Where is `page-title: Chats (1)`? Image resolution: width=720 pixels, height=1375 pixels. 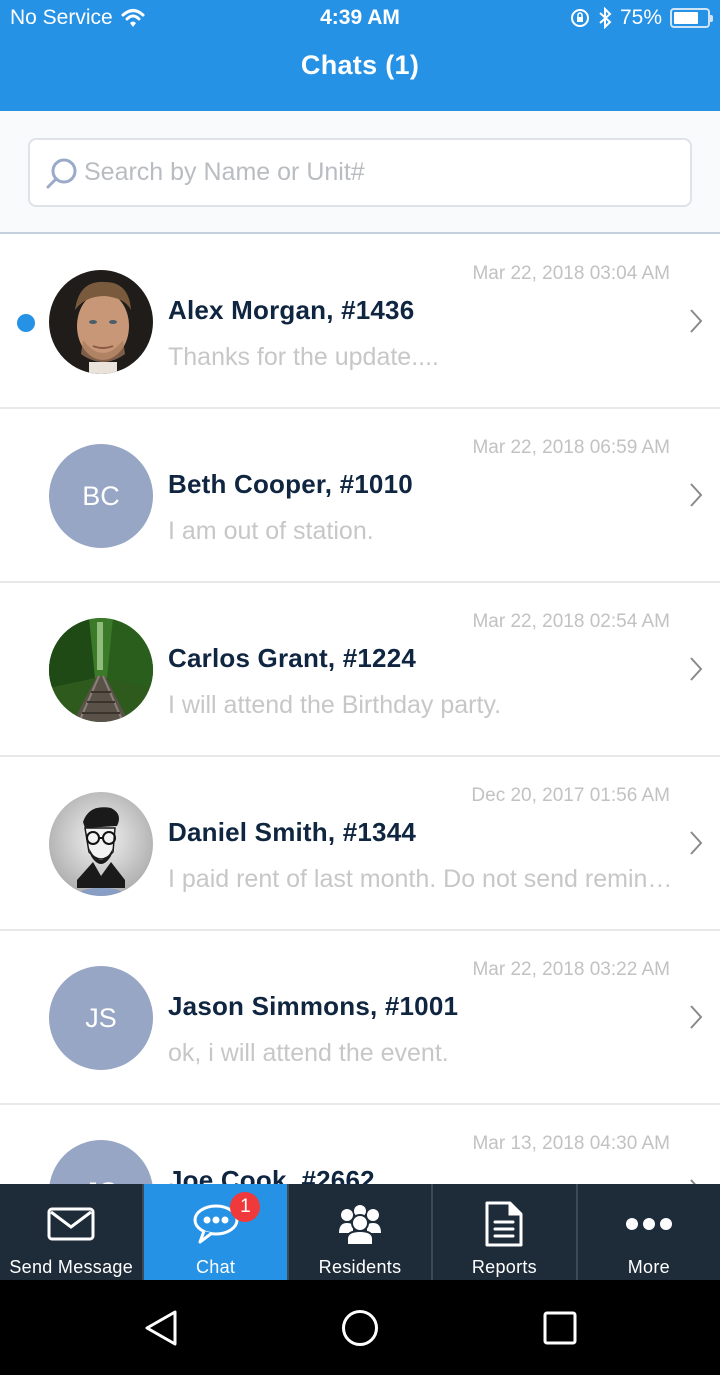 page-title: Chats (1) is located at coordinates (360, 65).